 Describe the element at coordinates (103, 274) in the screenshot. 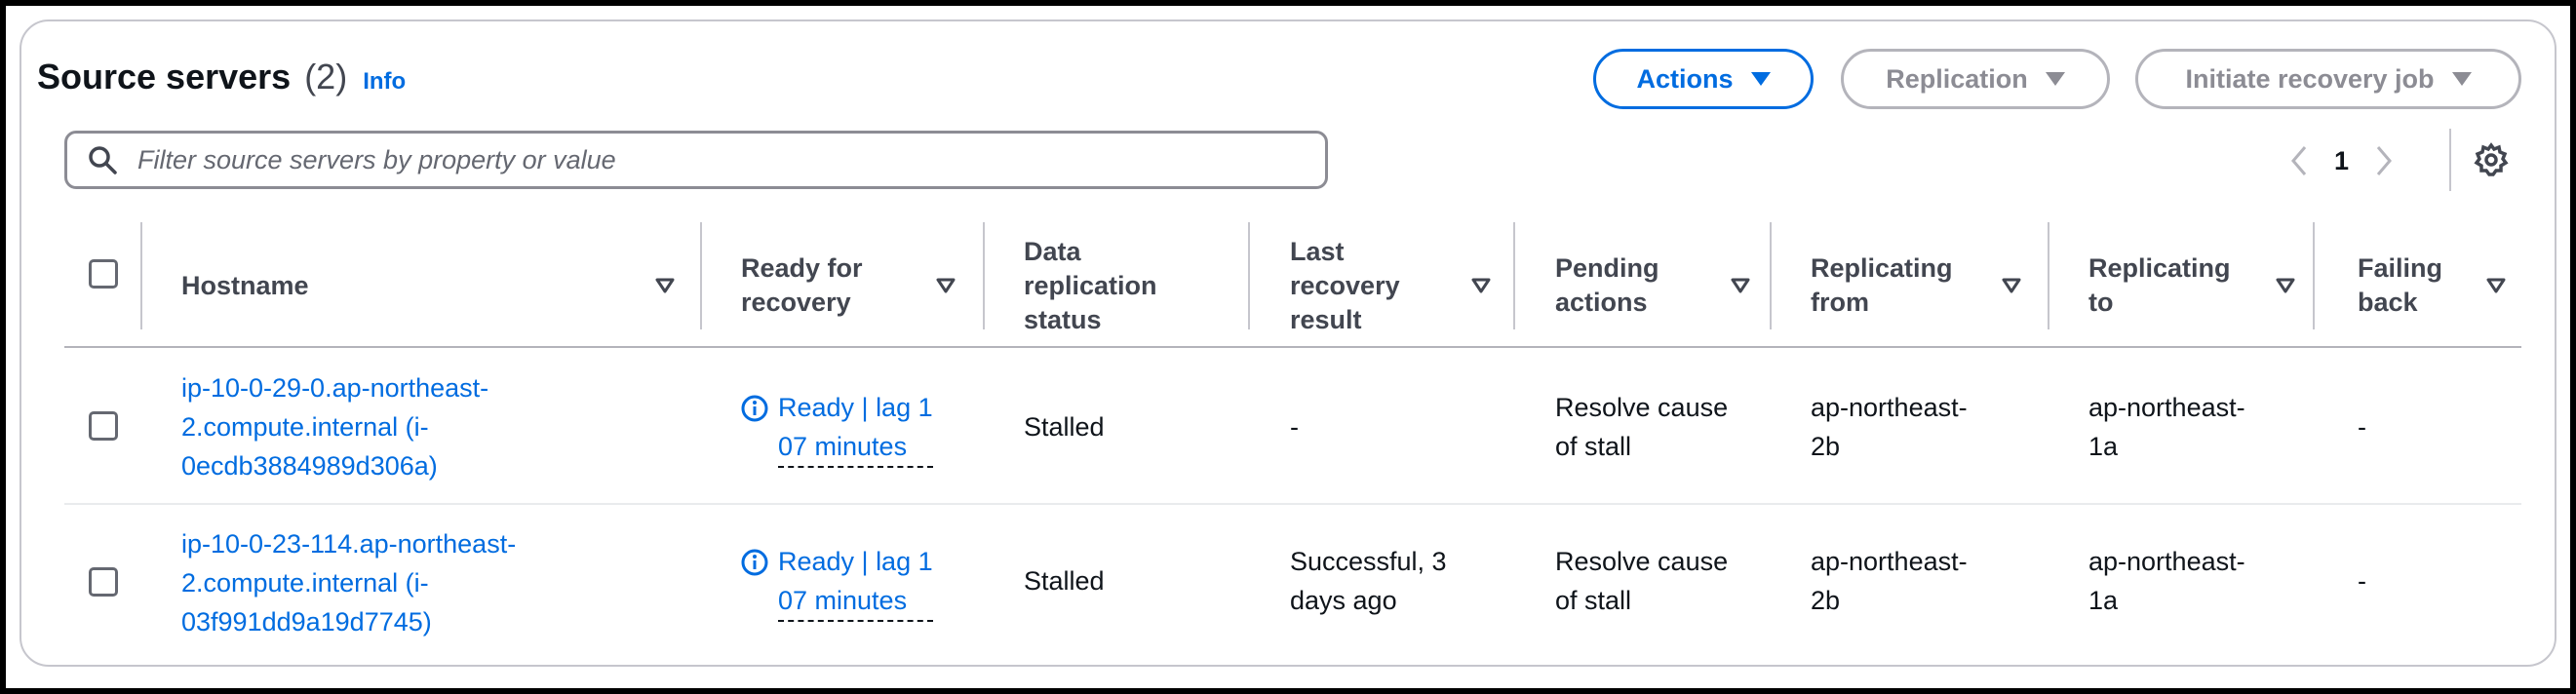

I see `select-all-checkbox` at that location.